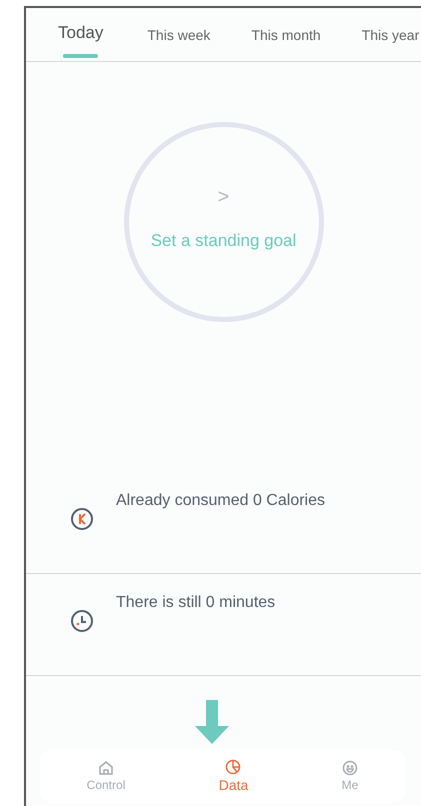 The image size is (421, 806). Describe the element at coordinates (178, 33) in the screenshot. I see `period-tab: This week` at that location.